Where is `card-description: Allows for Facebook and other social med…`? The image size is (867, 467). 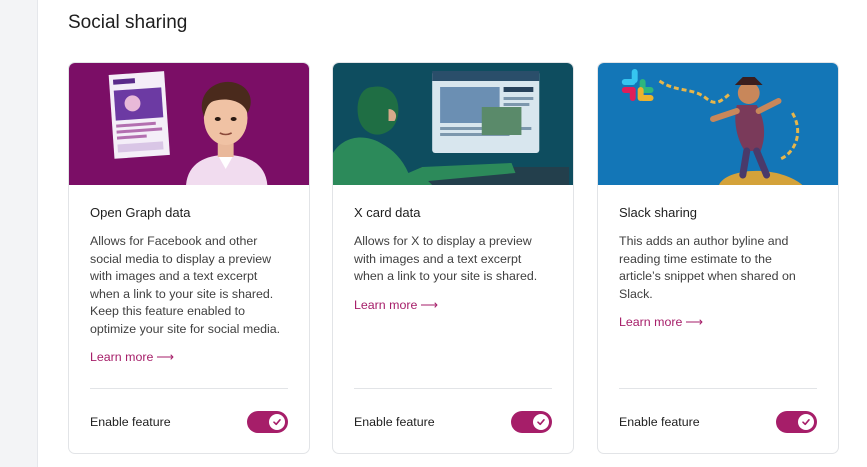 card-description: Allows for Facebook and other social med… is located at coordinates (185, 285).